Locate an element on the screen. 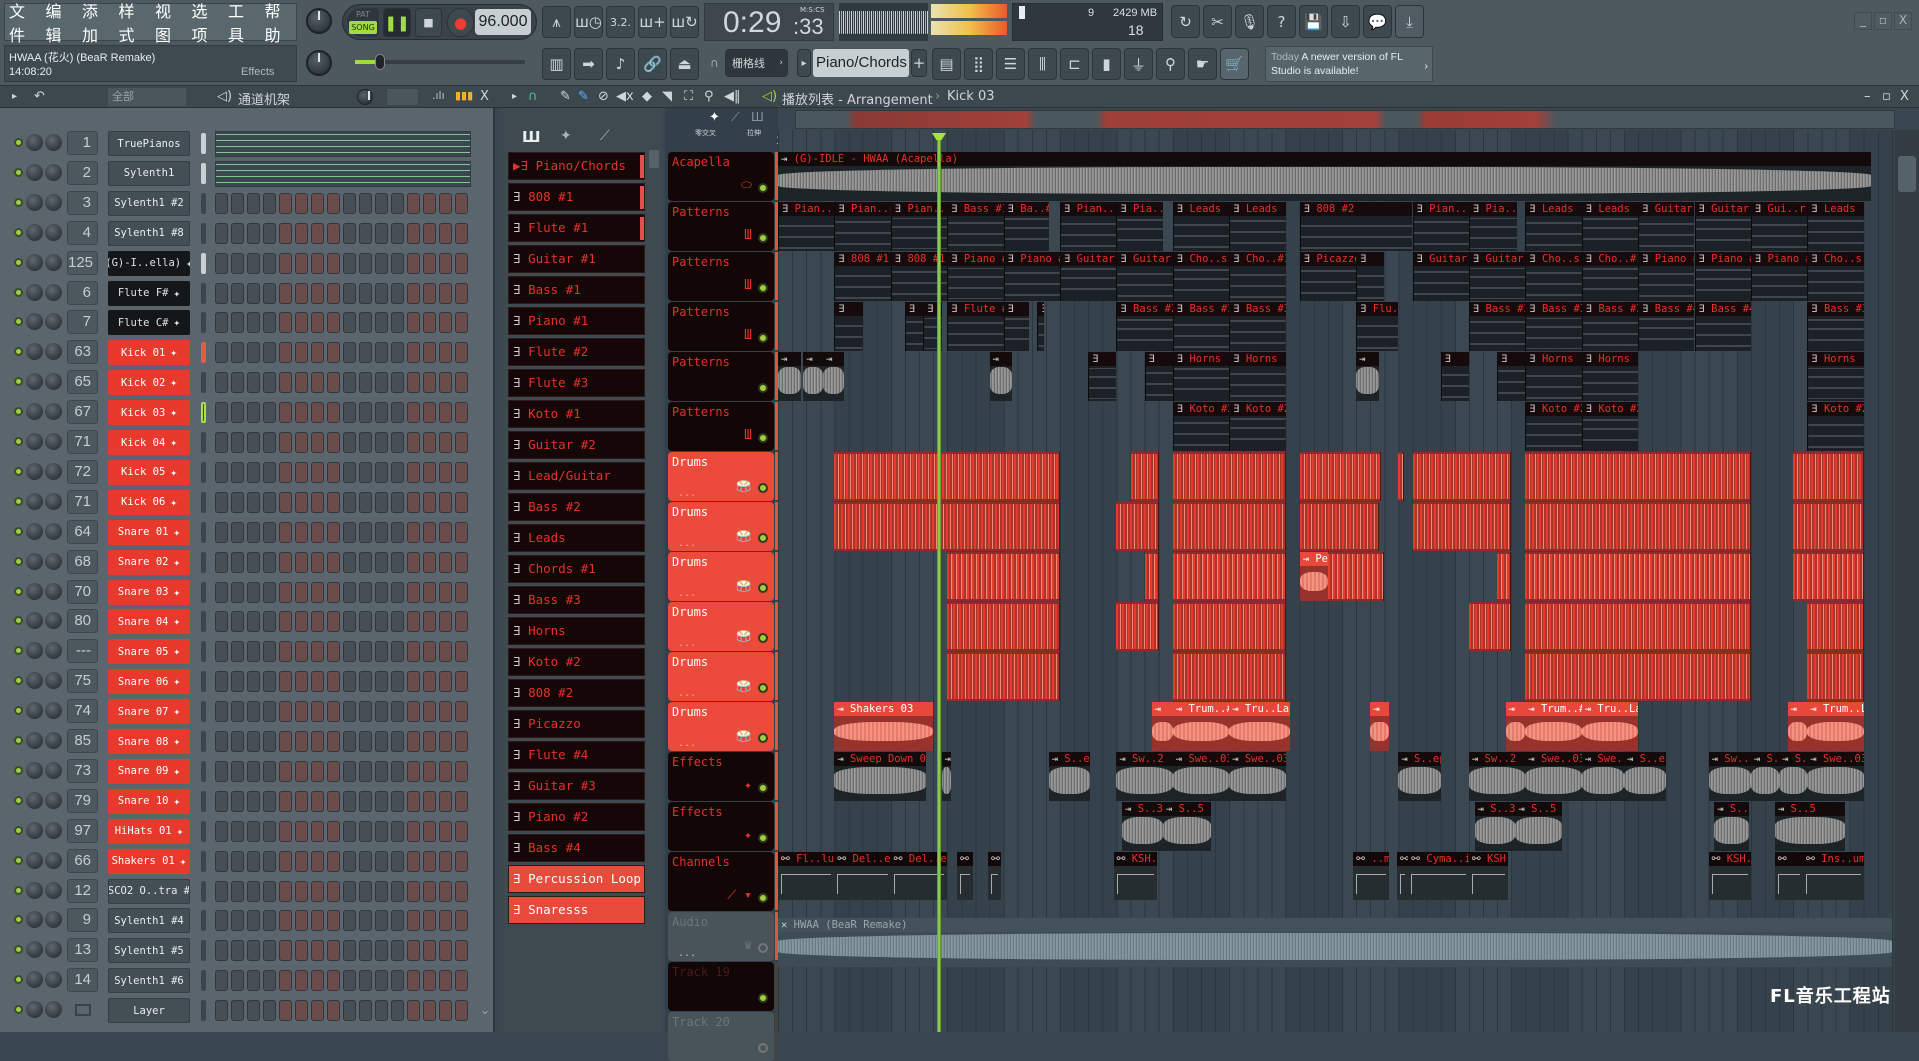  touch-keyboard-button: ⚲ is located at coordinates (1170, 64).